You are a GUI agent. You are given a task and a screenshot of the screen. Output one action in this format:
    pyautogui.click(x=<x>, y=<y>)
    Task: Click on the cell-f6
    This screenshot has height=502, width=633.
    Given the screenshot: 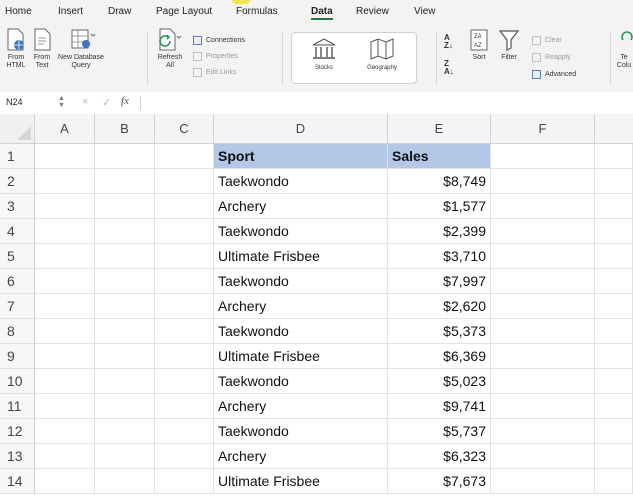 What is the action you would take?
    pyautogui.click(x=543, y=281)
    